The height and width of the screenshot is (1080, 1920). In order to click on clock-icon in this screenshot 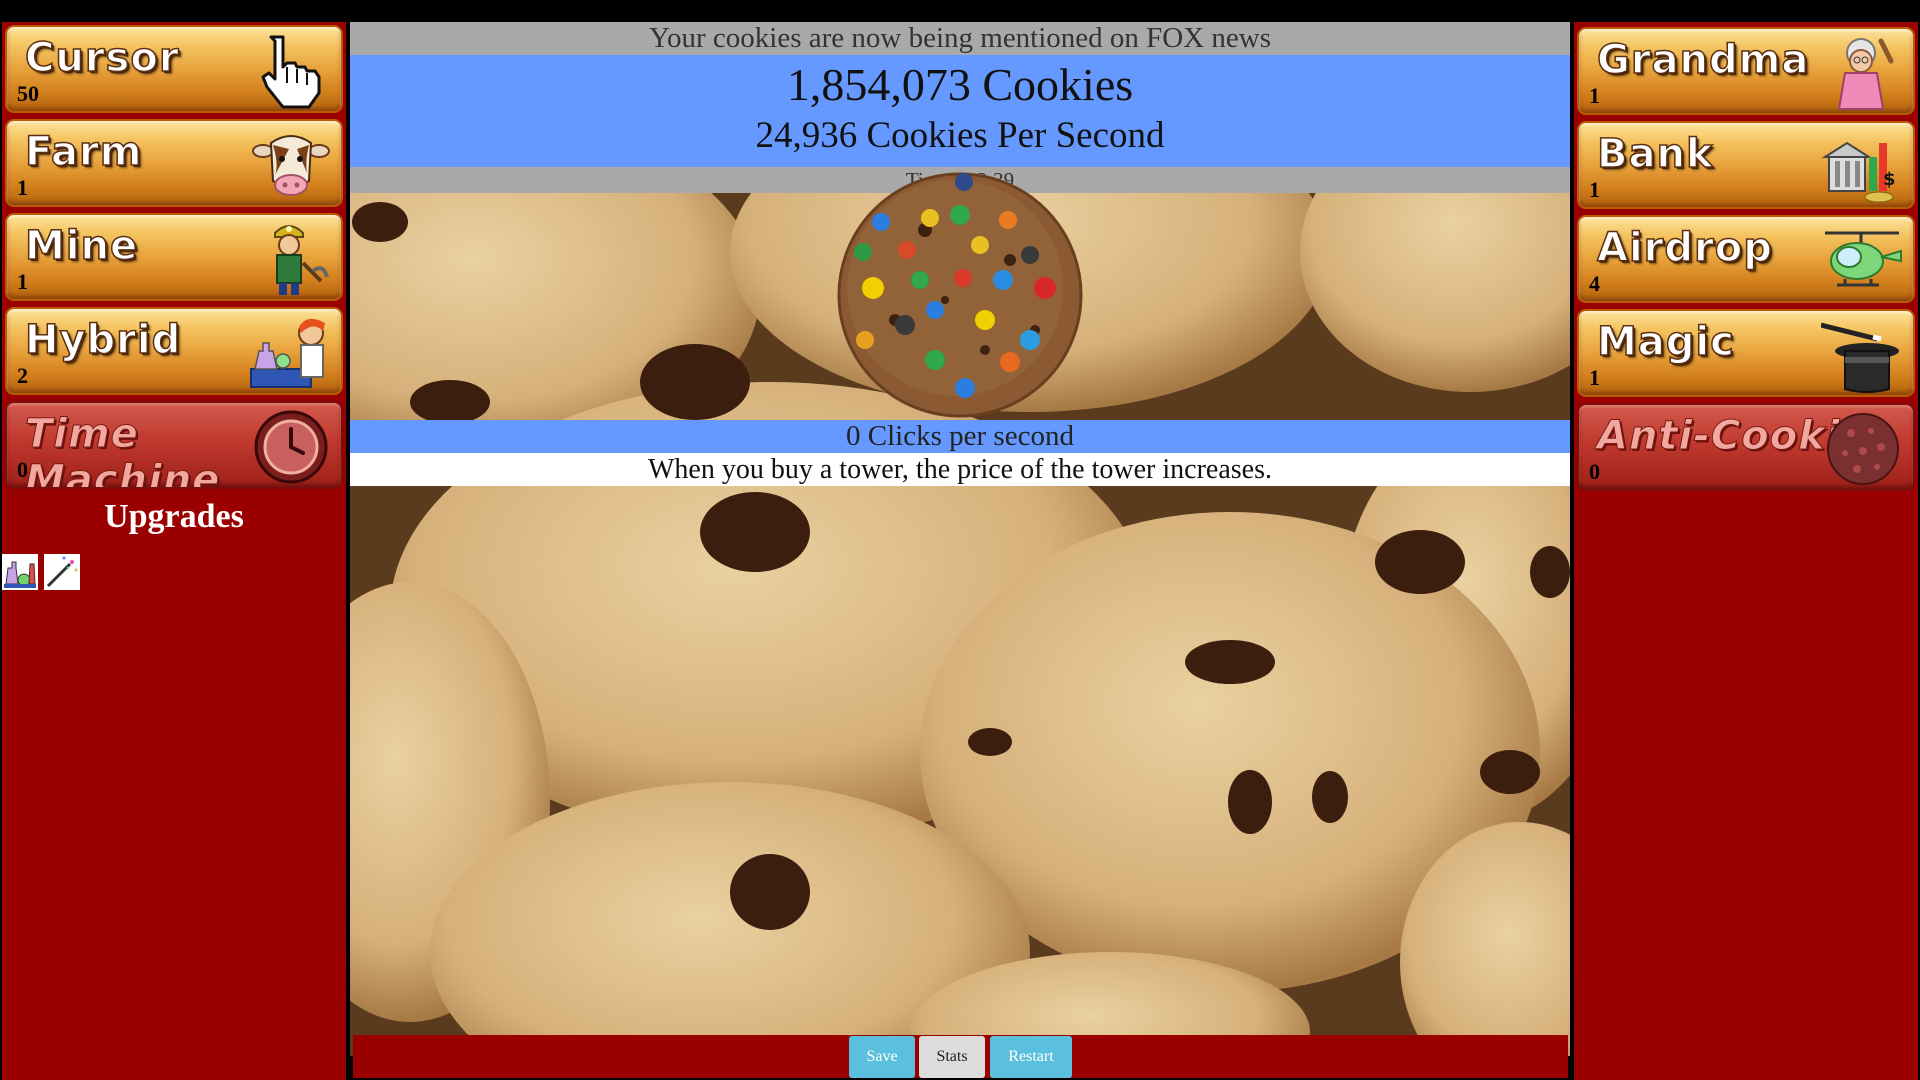, I will do `click(291, 447)`.